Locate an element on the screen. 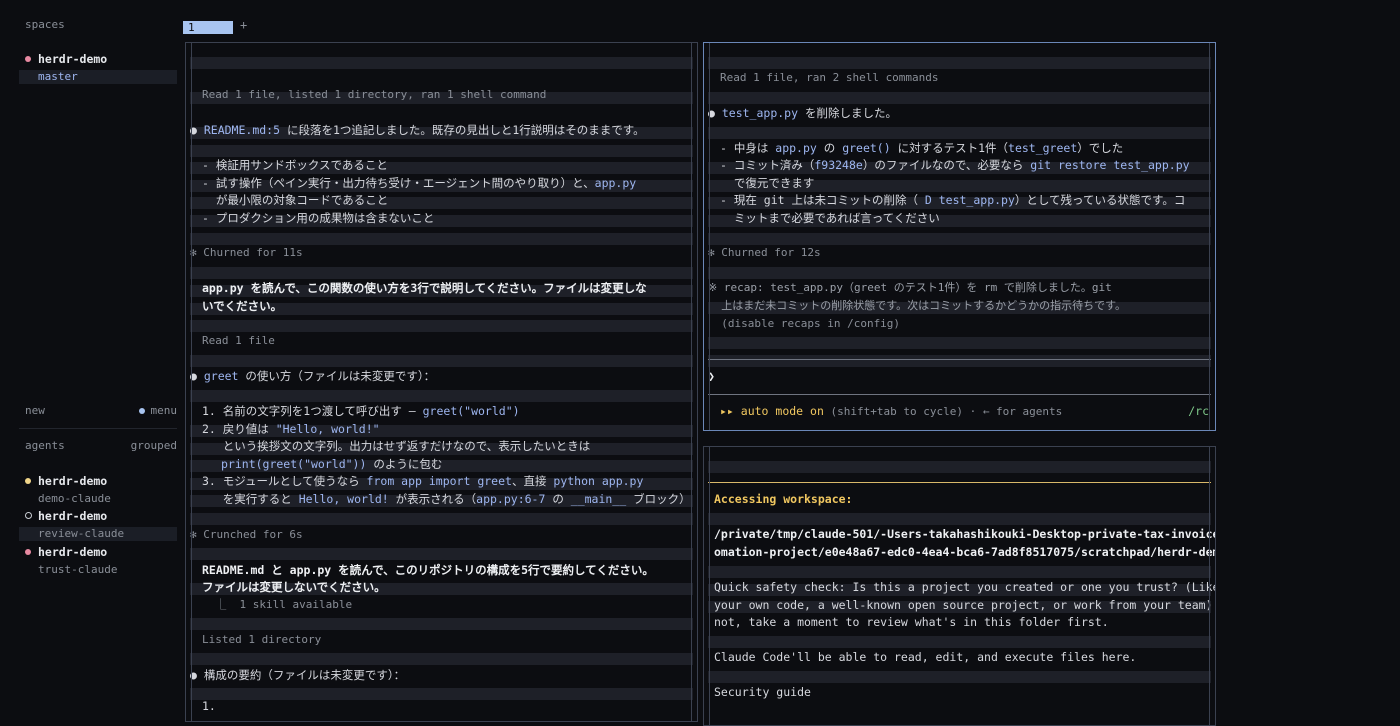 Image resolution: width=1400 pixels, height=726 pixels. code-ref: python app.py is located at coordinates (598, 481).